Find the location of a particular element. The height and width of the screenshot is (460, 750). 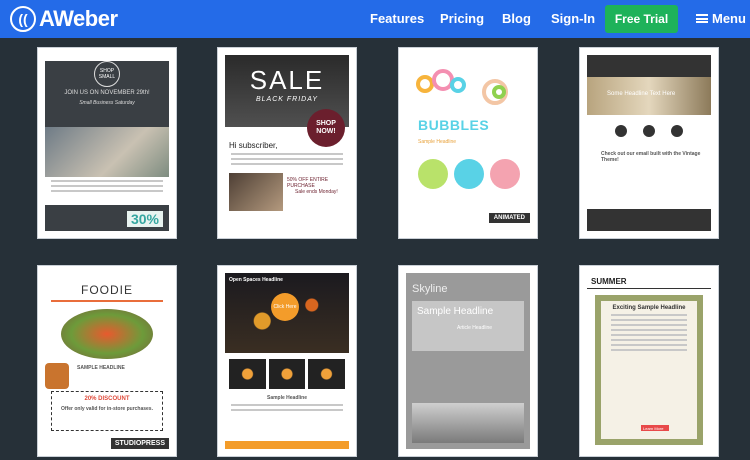

learn-more-label: Learn More is located at coordinates (653, 428).